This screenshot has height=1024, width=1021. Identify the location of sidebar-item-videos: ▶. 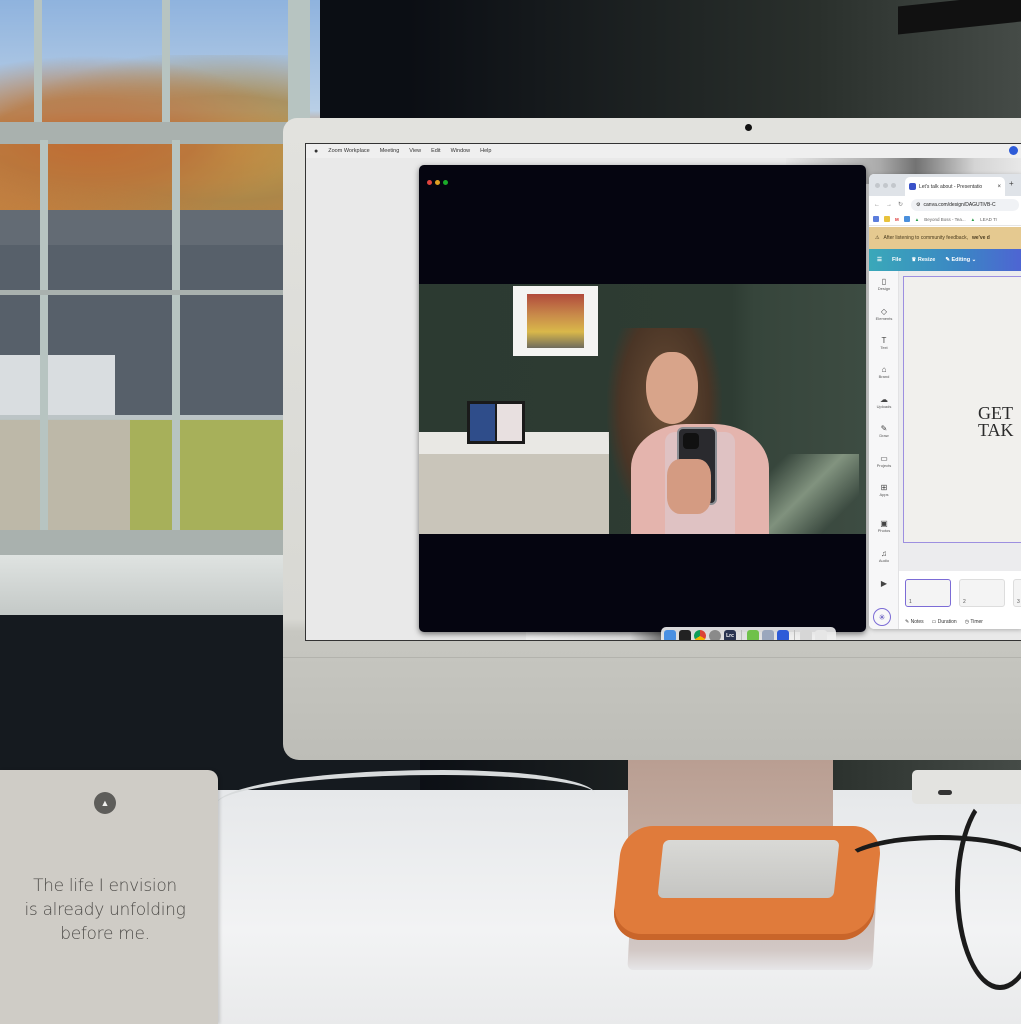
(884, 583).